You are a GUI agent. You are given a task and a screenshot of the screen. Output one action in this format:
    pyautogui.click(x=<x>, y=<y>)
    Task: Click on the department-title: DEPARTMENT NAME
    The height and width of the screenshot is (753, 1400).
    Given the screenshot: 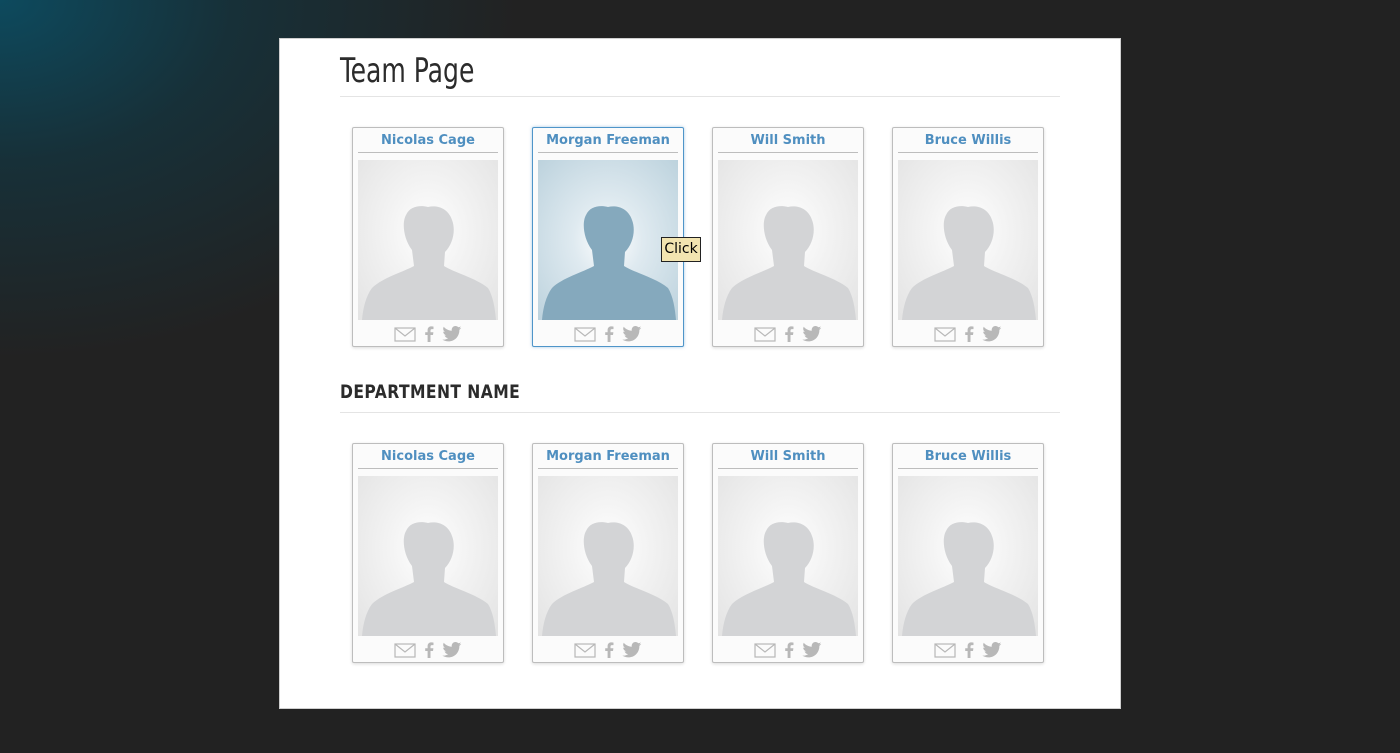 What is the action you would take?
    pyautogui.click(x=430, y=392)
    